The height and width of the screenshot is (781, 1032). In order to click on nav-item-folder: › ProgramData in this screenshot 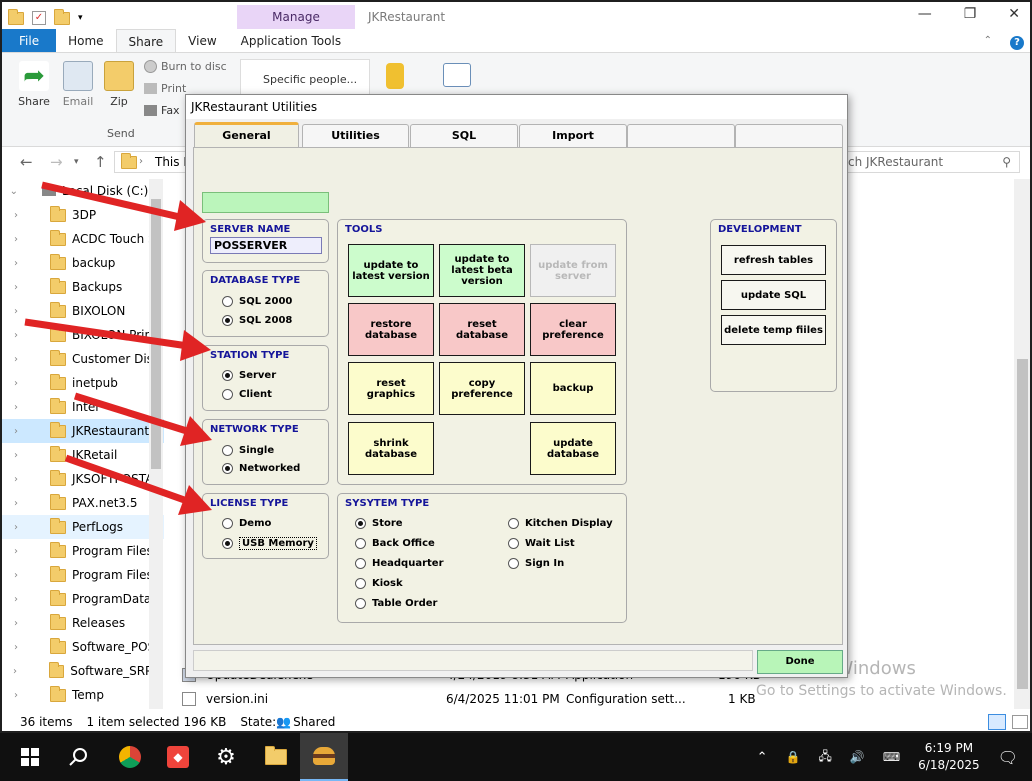, I will do `click(83, 599)`.